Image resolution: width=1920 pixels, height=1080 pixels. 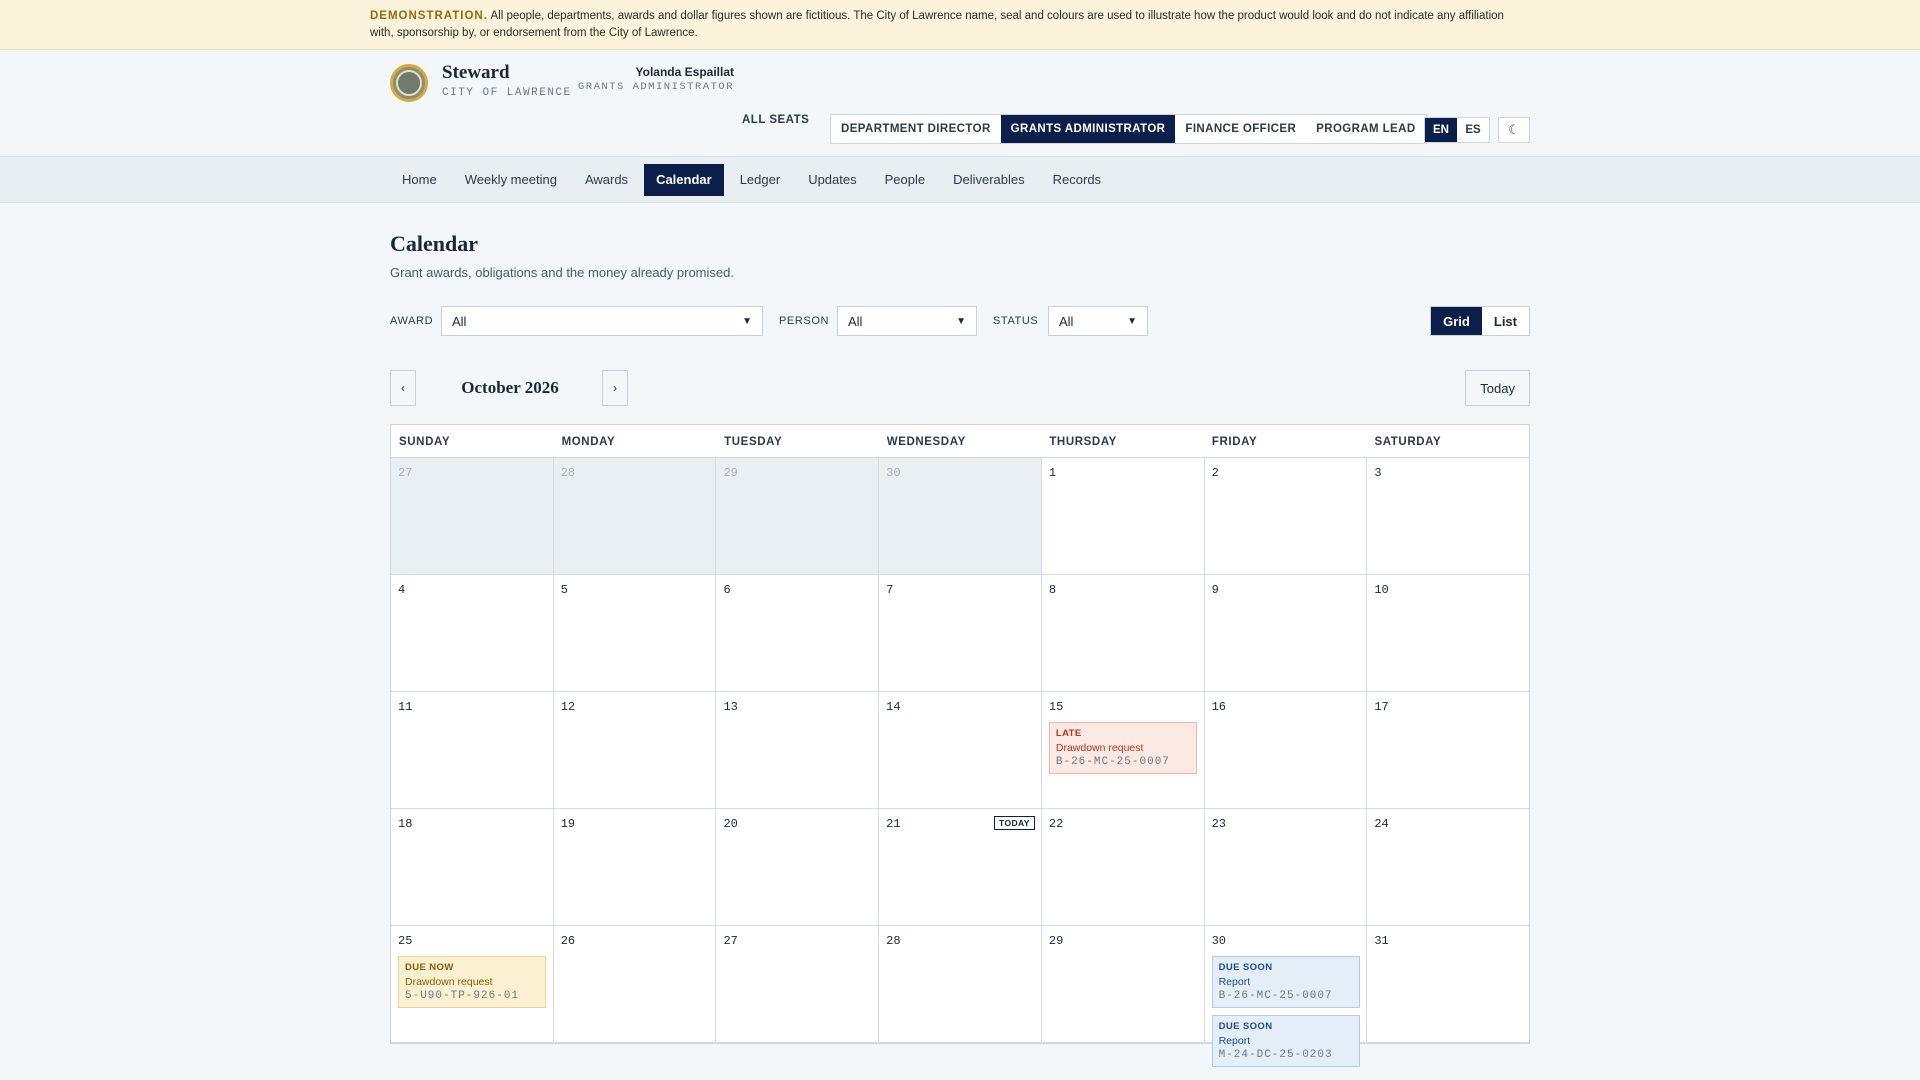 I want to click on award-filter-select: All ▼, so click(x=602, y=321).